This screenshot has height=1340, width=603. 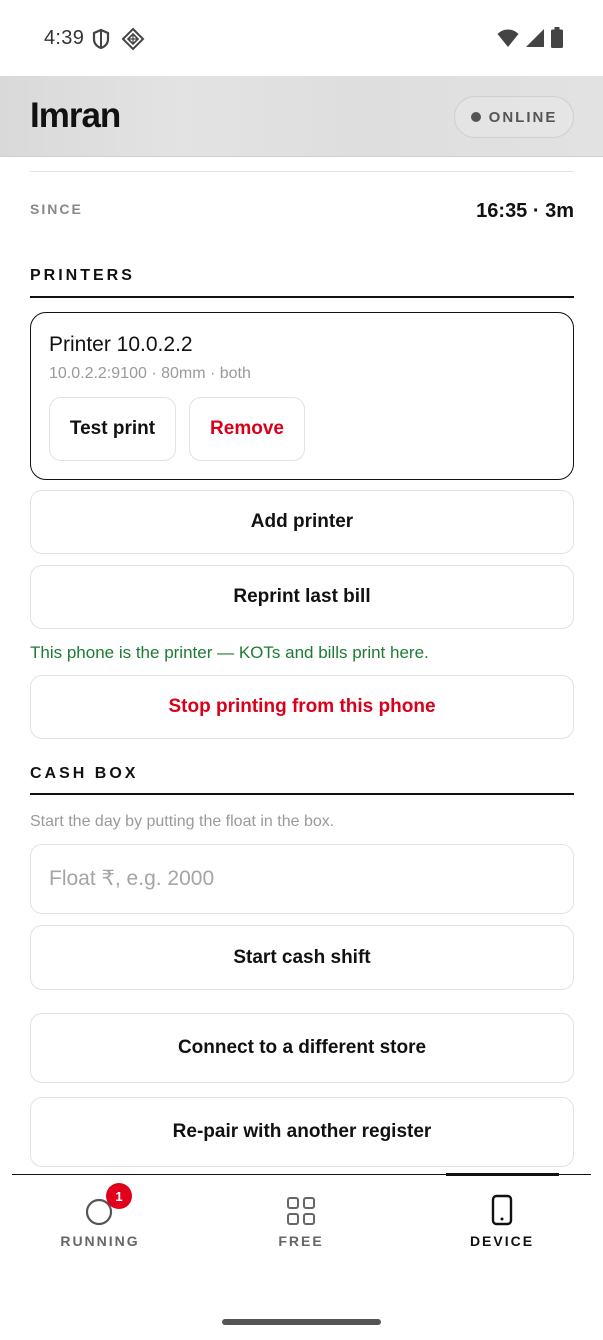 What do you see at coordinates (101, 41) in the screenshot?
I see `shield-icon` at bounding box center [101, 41].